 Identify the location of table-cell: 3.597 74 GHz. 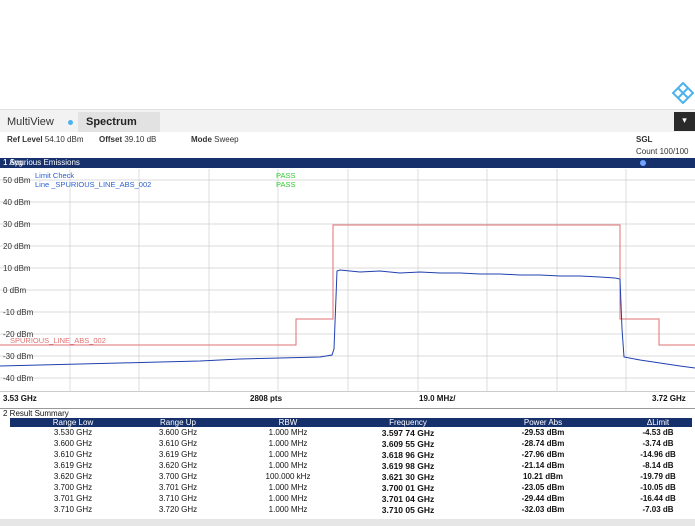
(408, 433).